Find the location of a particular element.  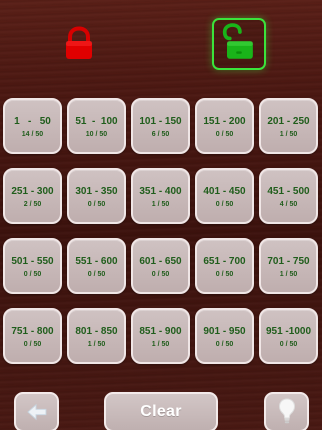

level-button: 101 - 150 6 / 50 is located at coordinates (160, 126).